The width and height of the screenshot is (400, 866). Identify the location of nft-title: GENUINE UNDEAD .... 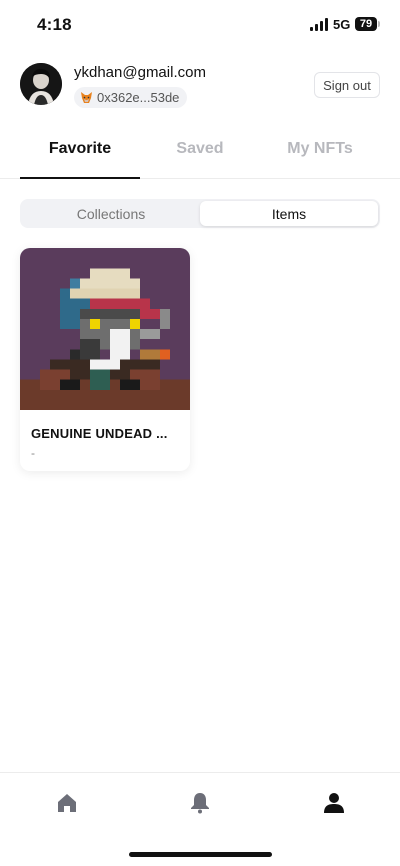
(99, 433).